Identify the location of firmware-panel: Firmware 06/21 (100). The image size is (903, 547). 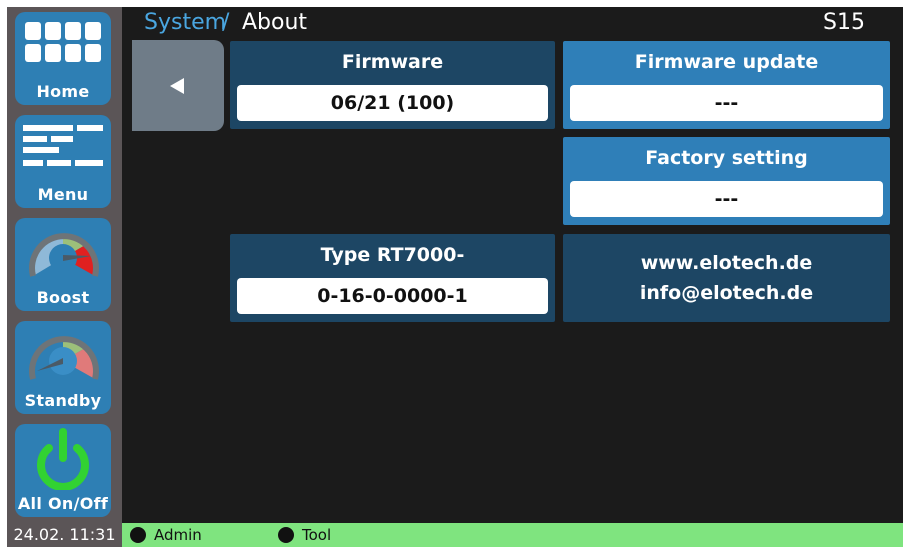
(392, 85).